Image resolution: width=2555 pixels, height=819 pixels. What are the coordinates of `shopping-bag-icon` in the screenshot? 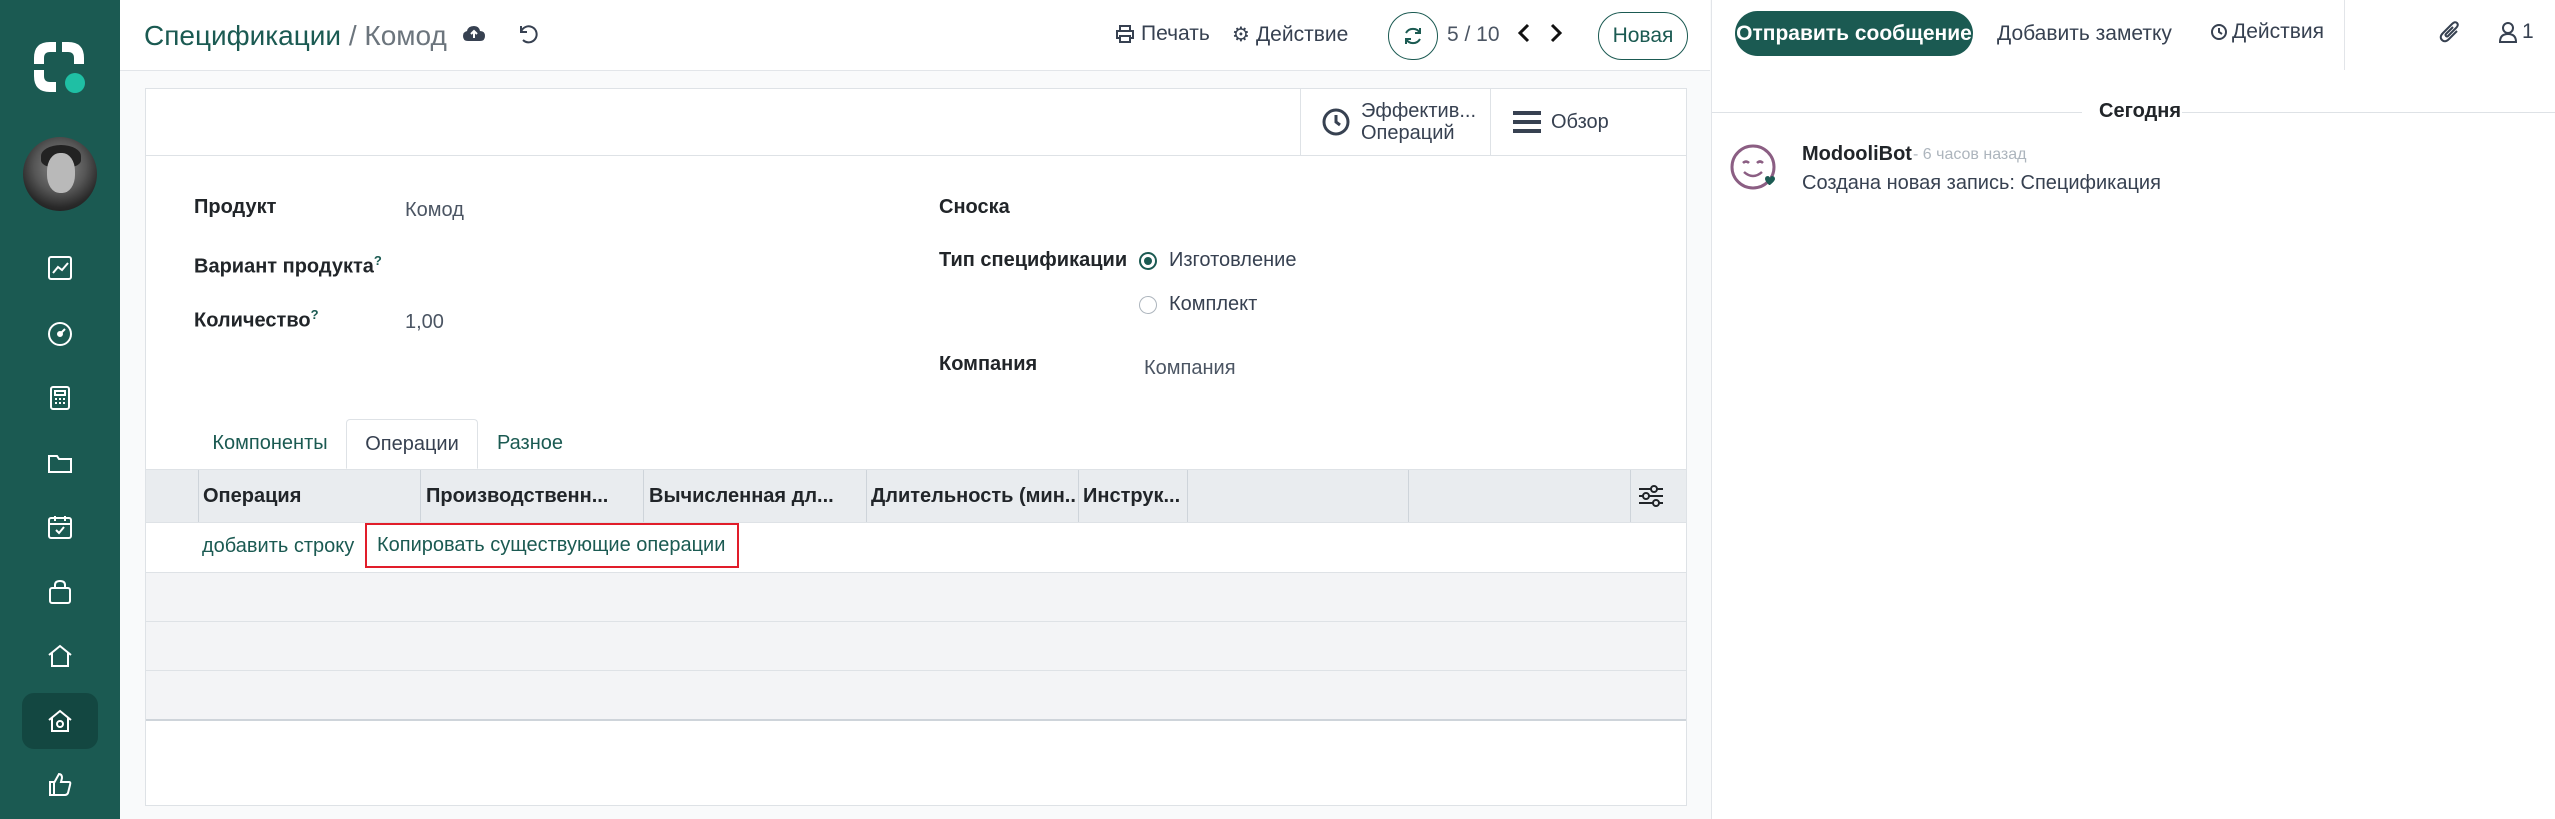 It's located at (60, 592).